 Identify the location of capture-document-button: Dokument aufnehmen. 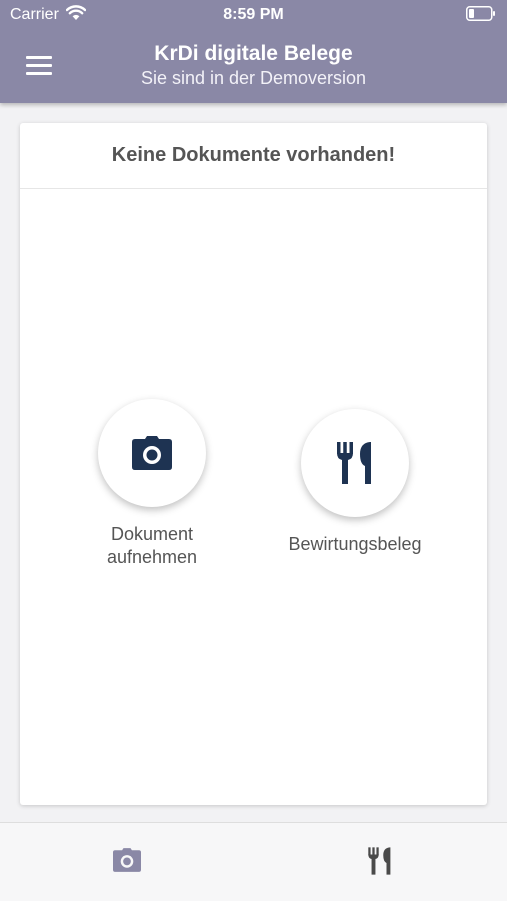
(152, 484).